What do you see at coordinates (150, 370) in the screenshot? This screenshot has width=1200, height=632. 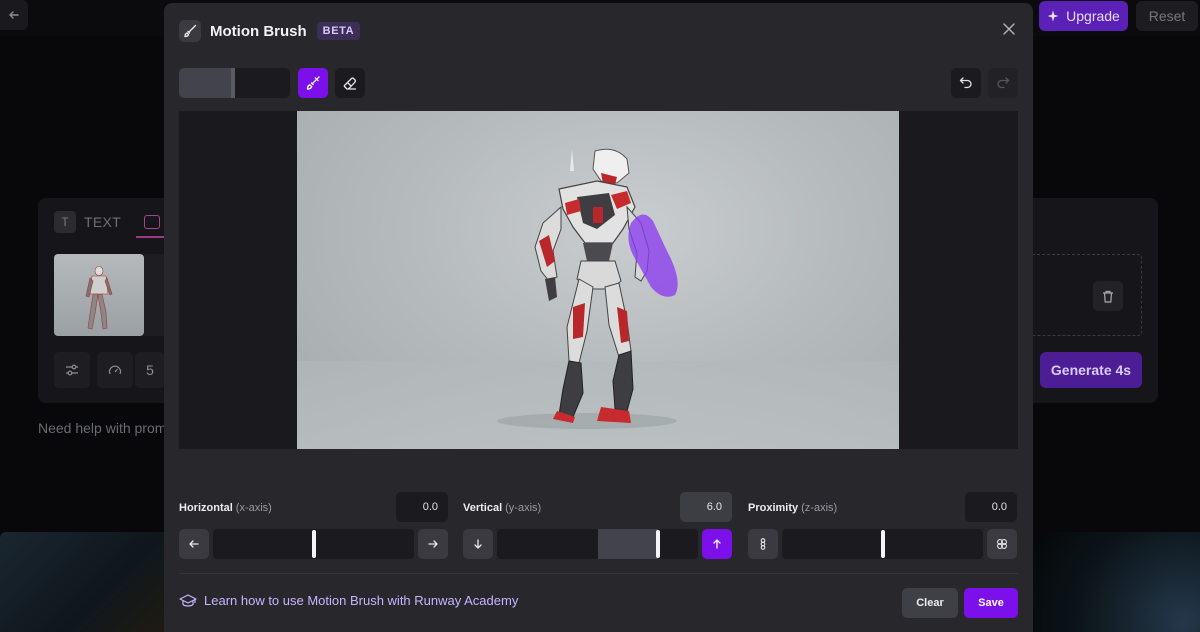 I see `duration-value: 5` at bounding box center [150, 370].